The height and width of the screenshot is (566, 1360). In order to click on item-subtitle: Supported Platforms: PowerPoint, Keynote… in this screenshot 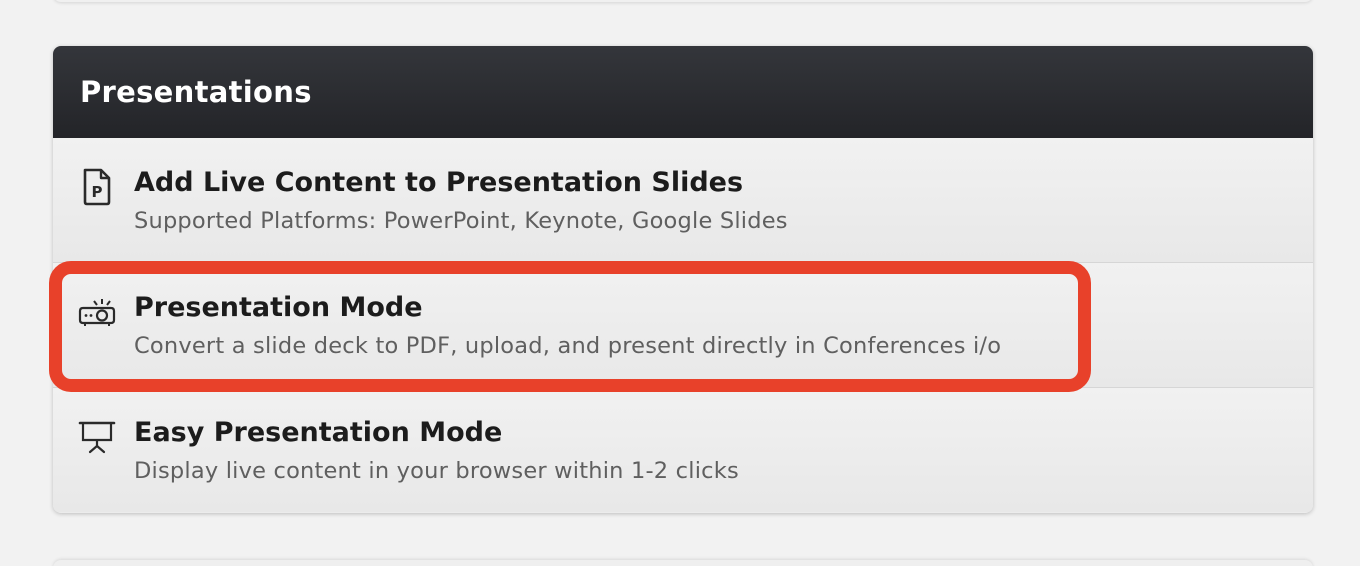, I will do `click(461, 221)`.